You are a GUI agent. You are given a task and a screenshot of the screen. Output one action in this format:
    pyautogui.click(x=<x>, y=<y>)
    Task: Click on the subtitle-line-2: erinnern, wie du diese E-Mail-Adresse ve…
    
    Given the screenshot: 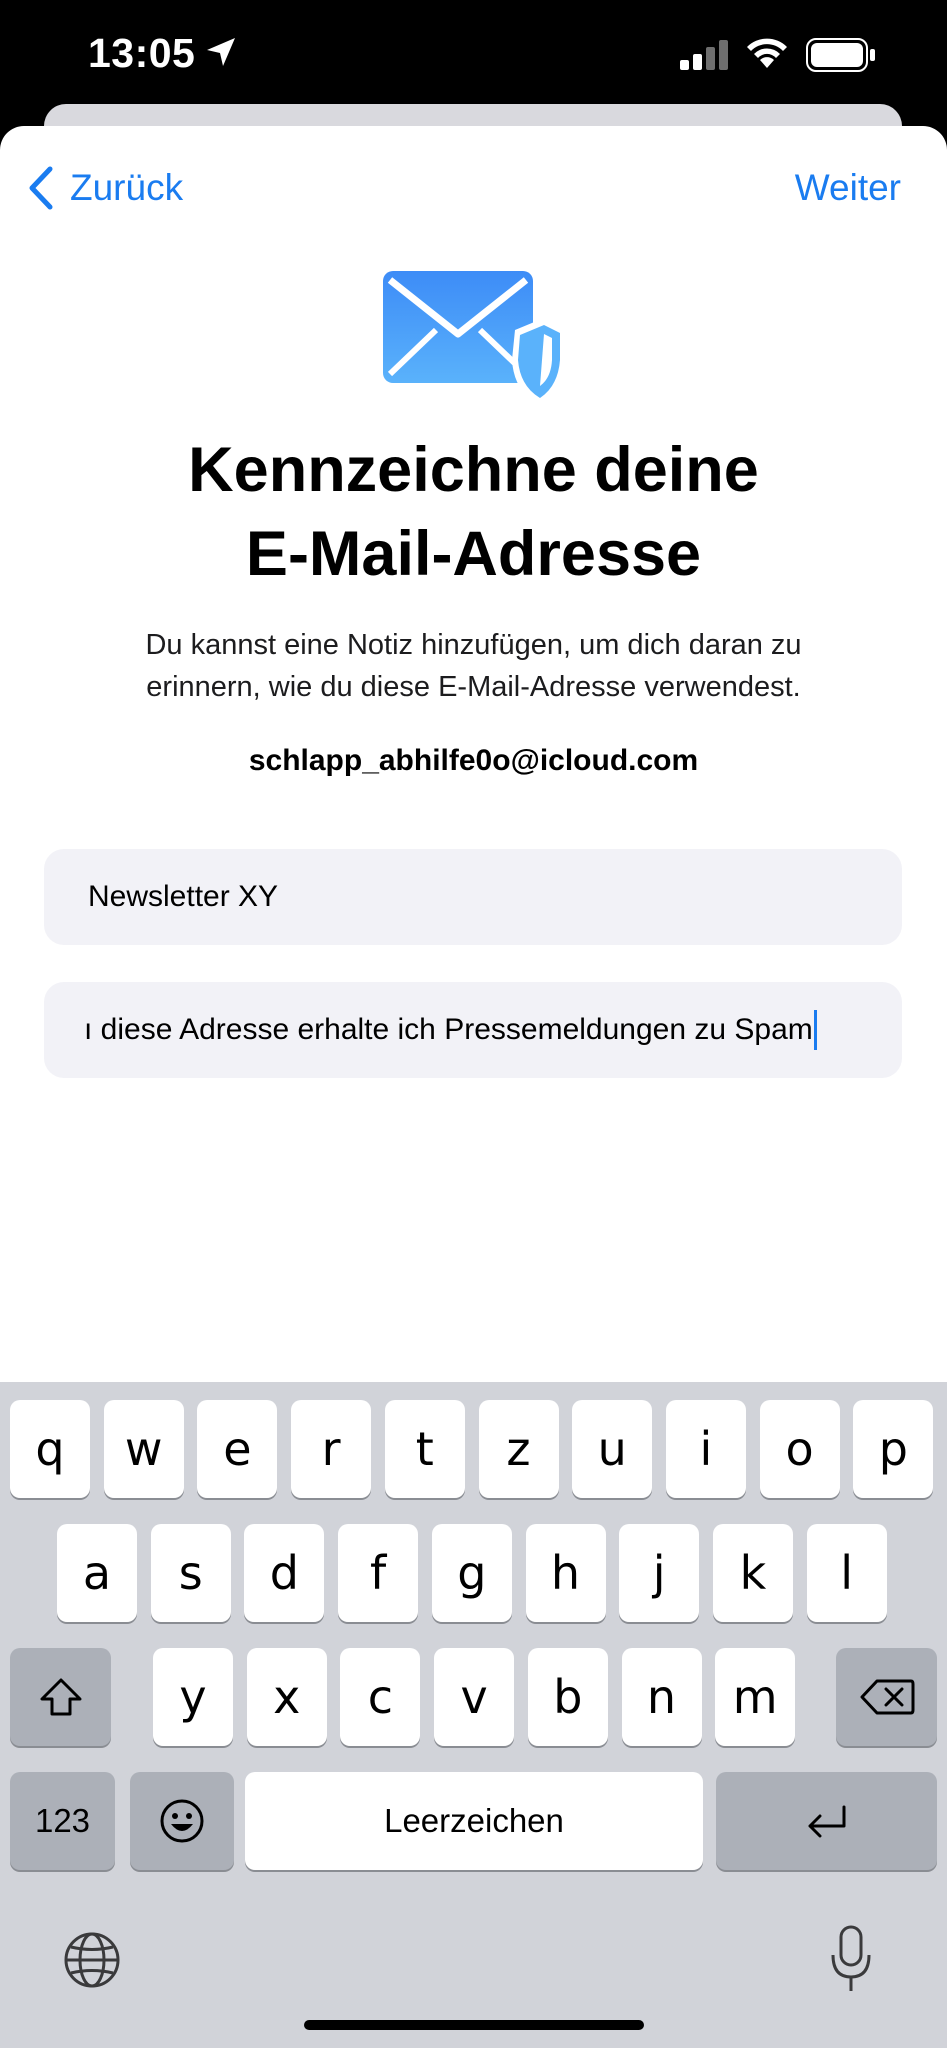 What is the action you would take?
    pyautogui.click(x=473, y=687)
    